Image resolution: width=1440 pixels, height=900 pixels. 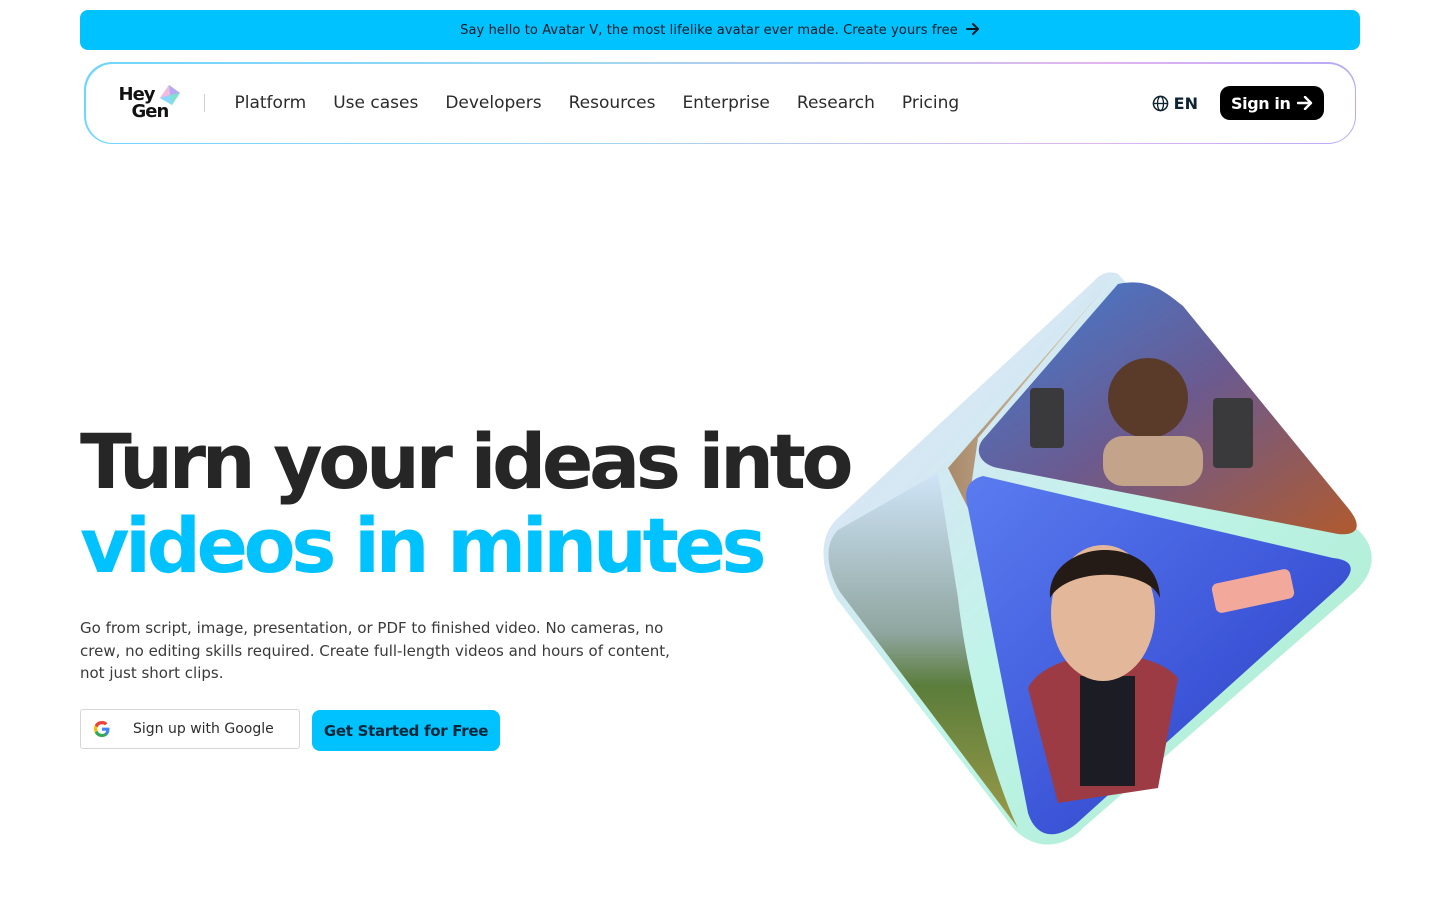 What do you see at coordinates (1148, 398) in the screenshot?
I see `avatar-head-upper` at bounding box center [1148, 398].